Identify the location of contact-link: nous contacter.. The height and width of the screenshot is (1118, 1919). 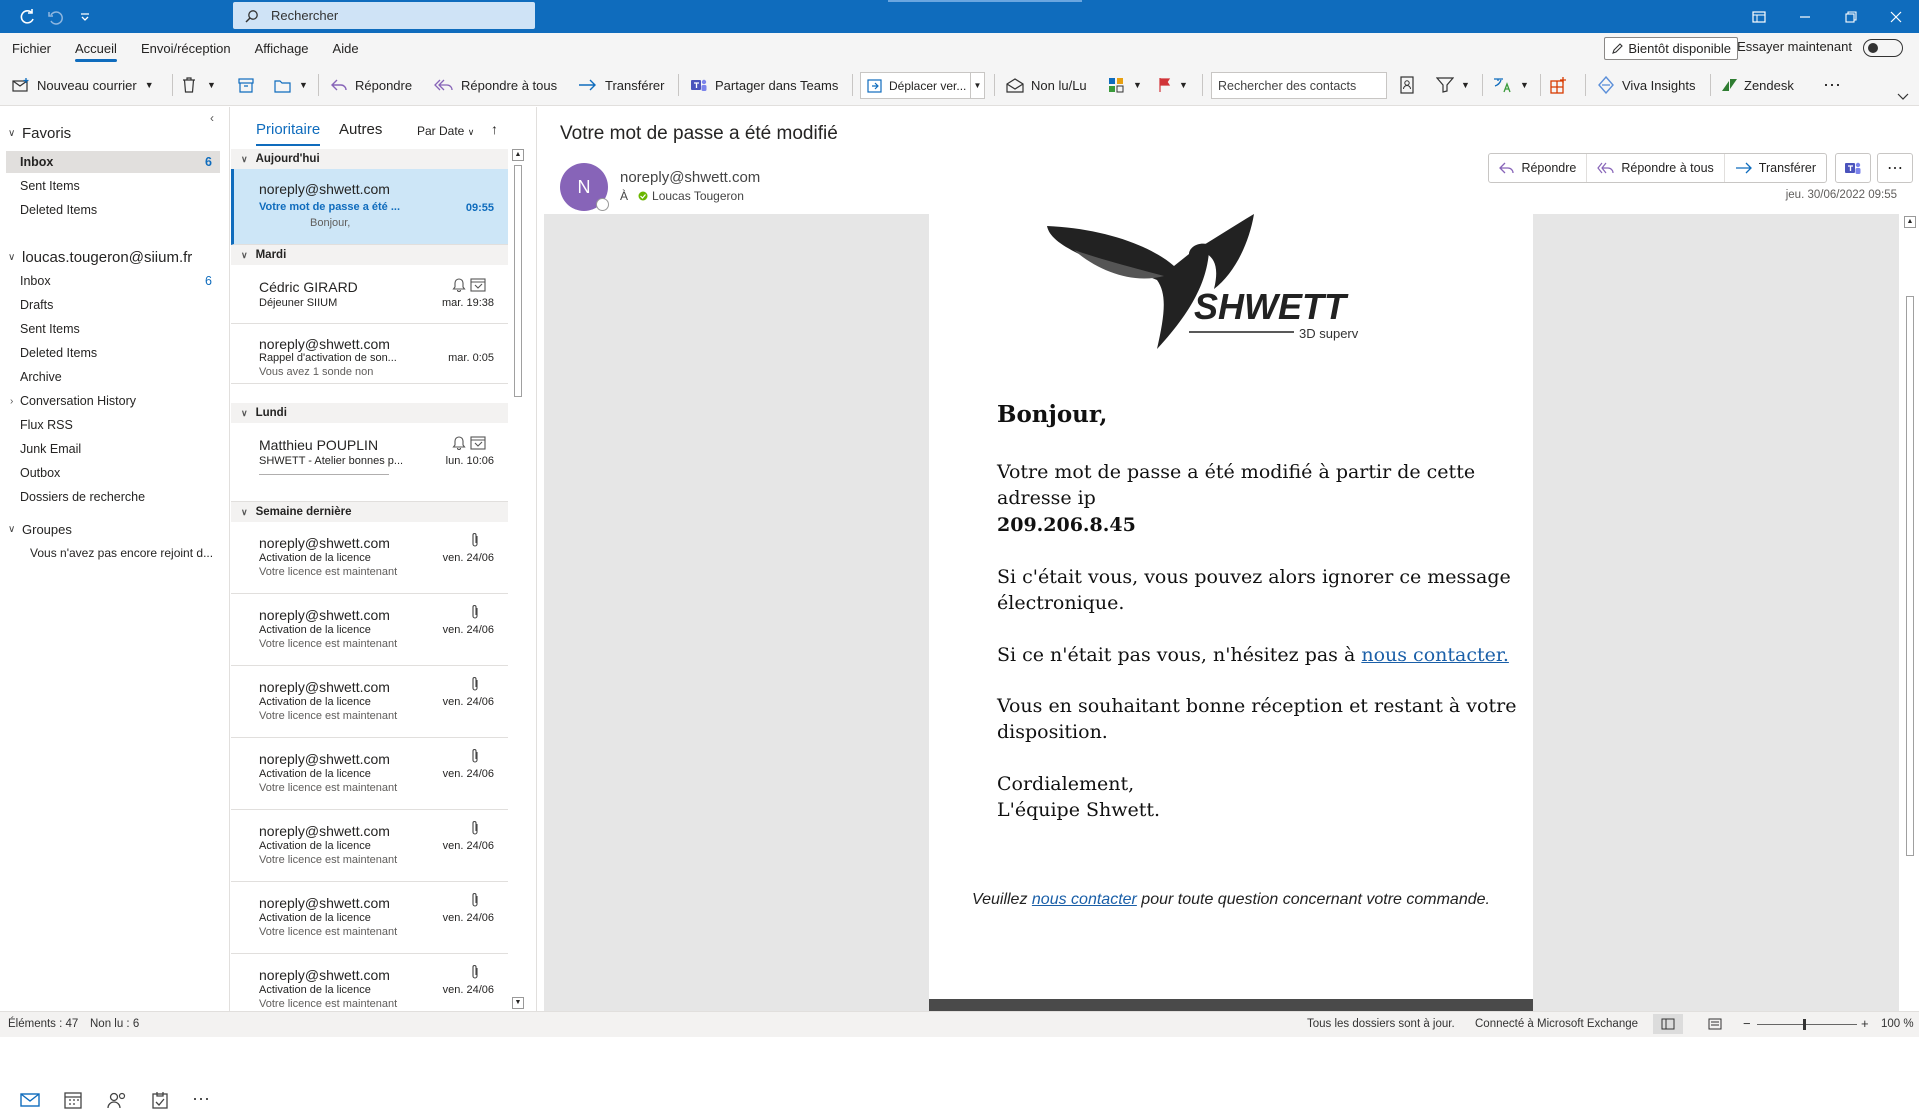
(1435, 655).